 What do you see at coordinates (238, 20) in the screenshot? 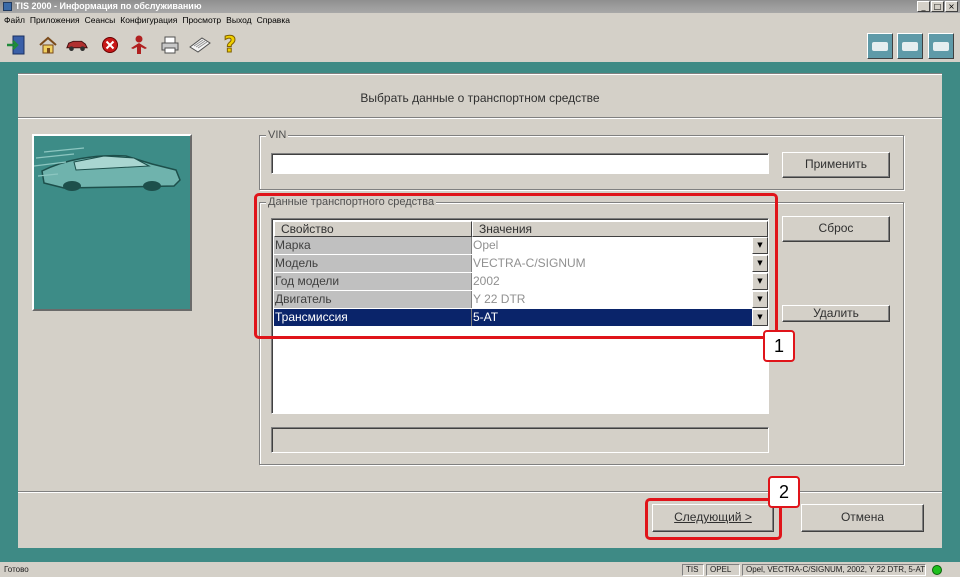
I see `menu-exit: Выход` at bounding box center [238, 20].